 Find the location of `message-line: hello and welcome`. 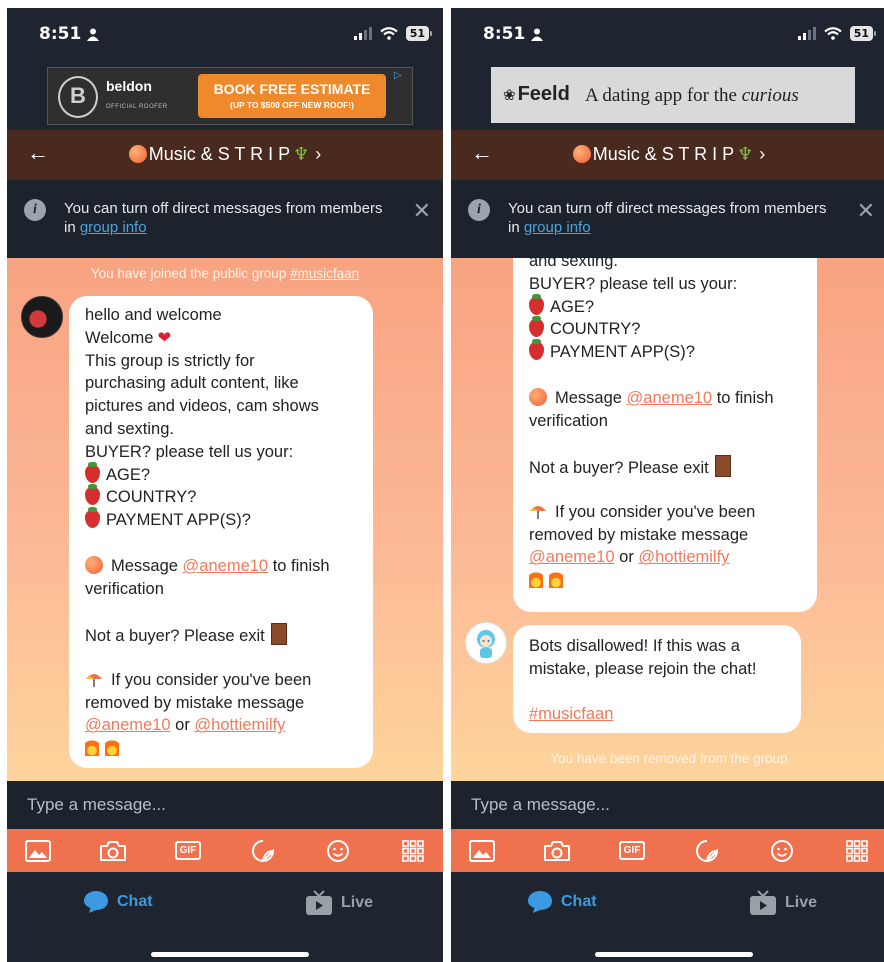

message-line: hello and welcome is located at coordinates (153, 315).